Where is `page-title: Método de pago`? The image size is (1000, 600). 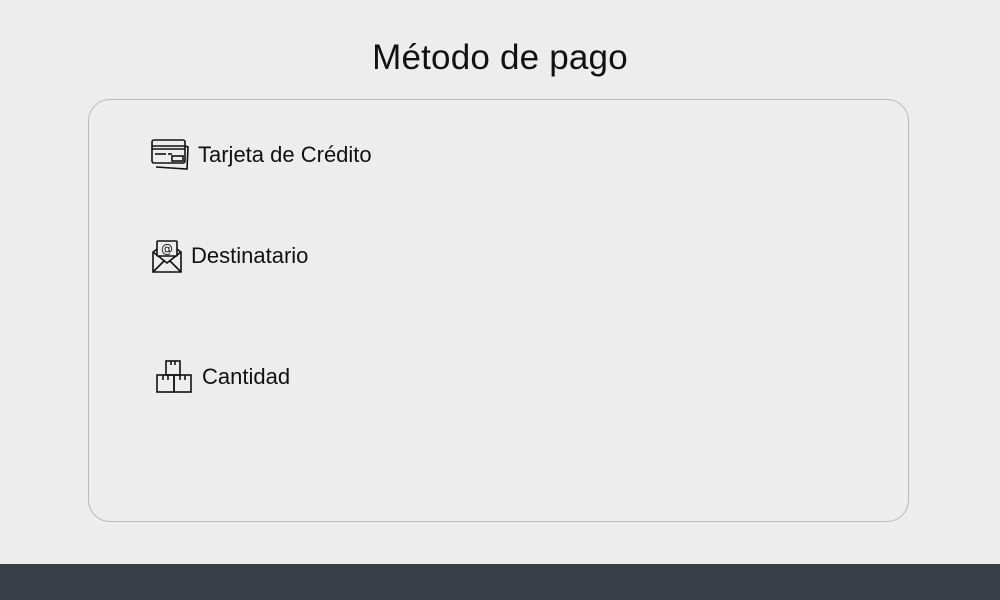 page-title: Método de pago is located at coordinates (500, 57).